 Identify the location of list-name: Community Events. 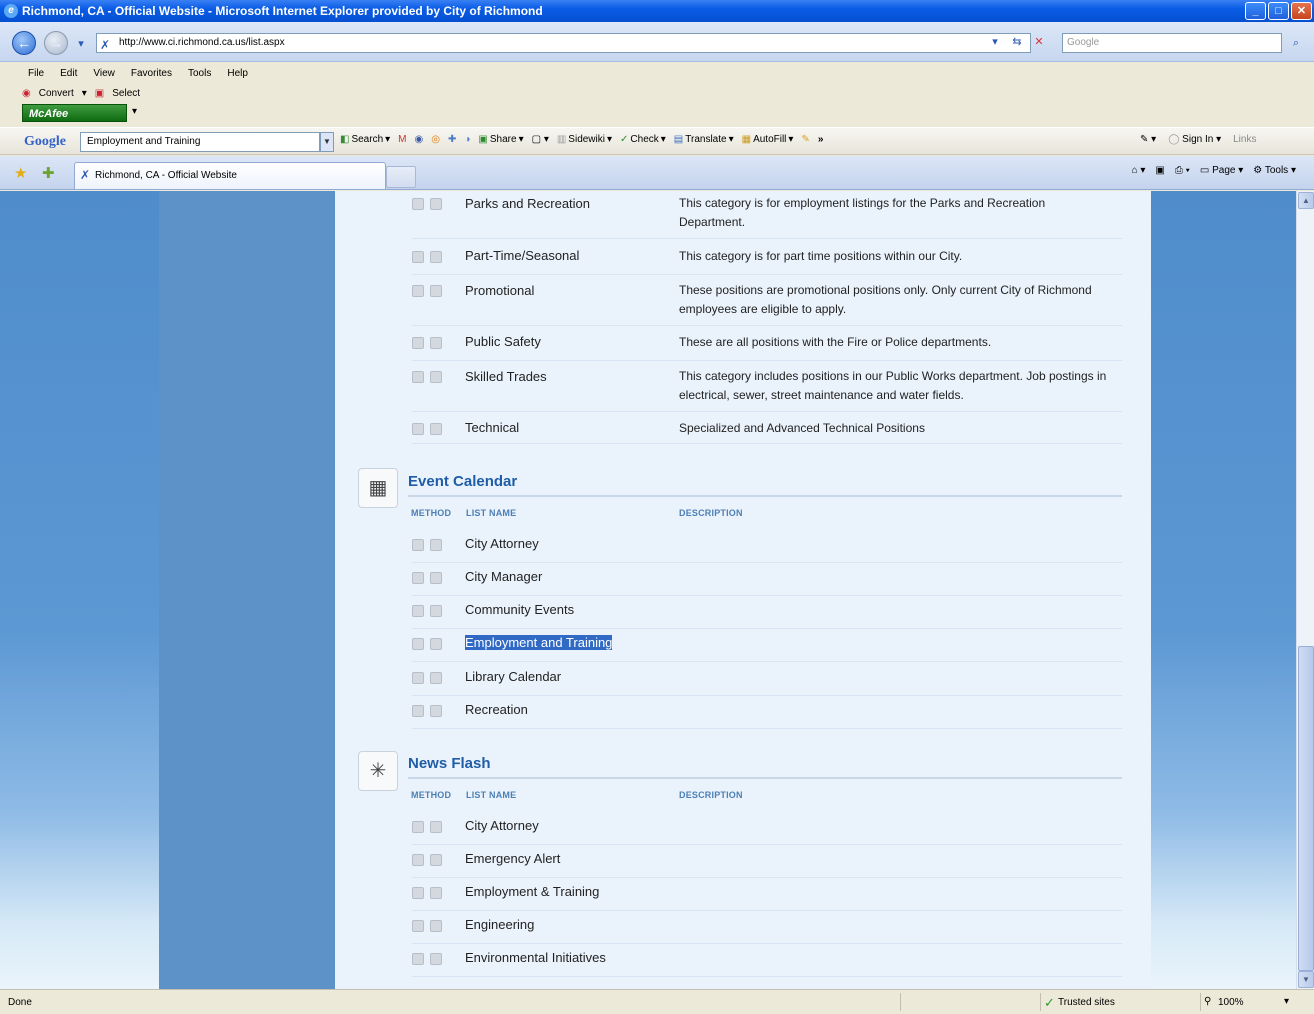
(519, 609).